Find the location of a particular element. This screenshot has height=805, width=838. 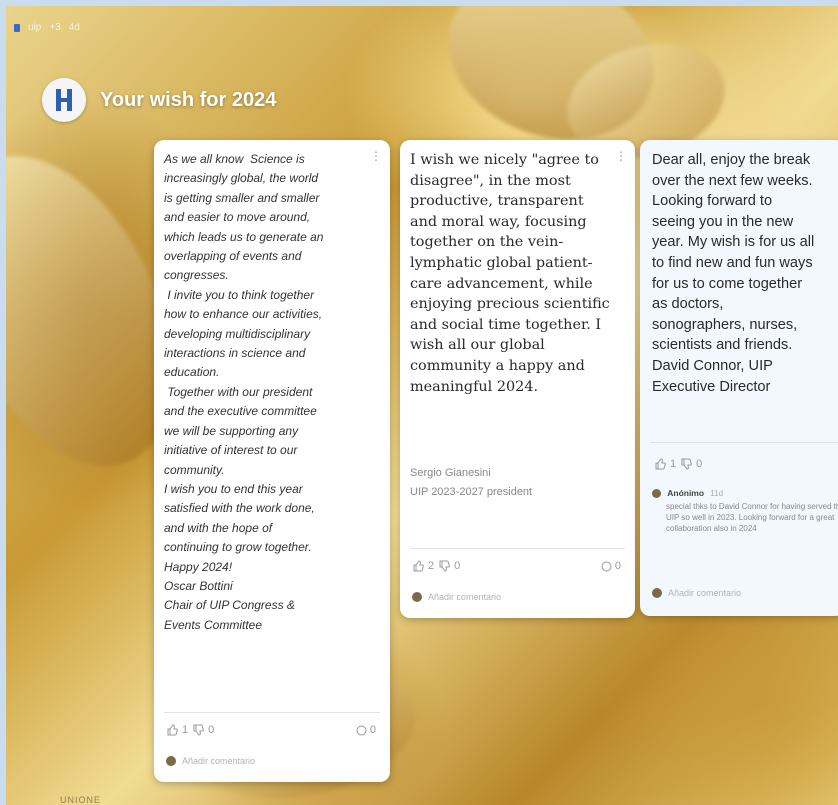

board-header: Your wish for 2024 is located at coordinates (159, 100).